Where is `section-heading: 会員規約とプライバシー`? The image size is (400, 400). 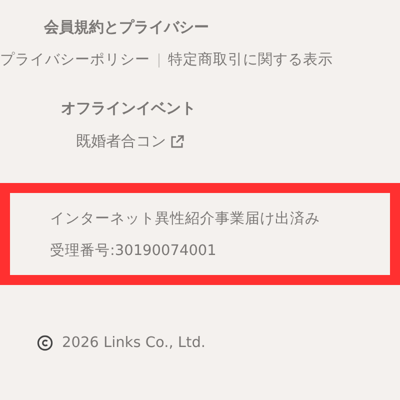
section-heading: 会員規約とプライバシー is located at coordinates (126, 27).